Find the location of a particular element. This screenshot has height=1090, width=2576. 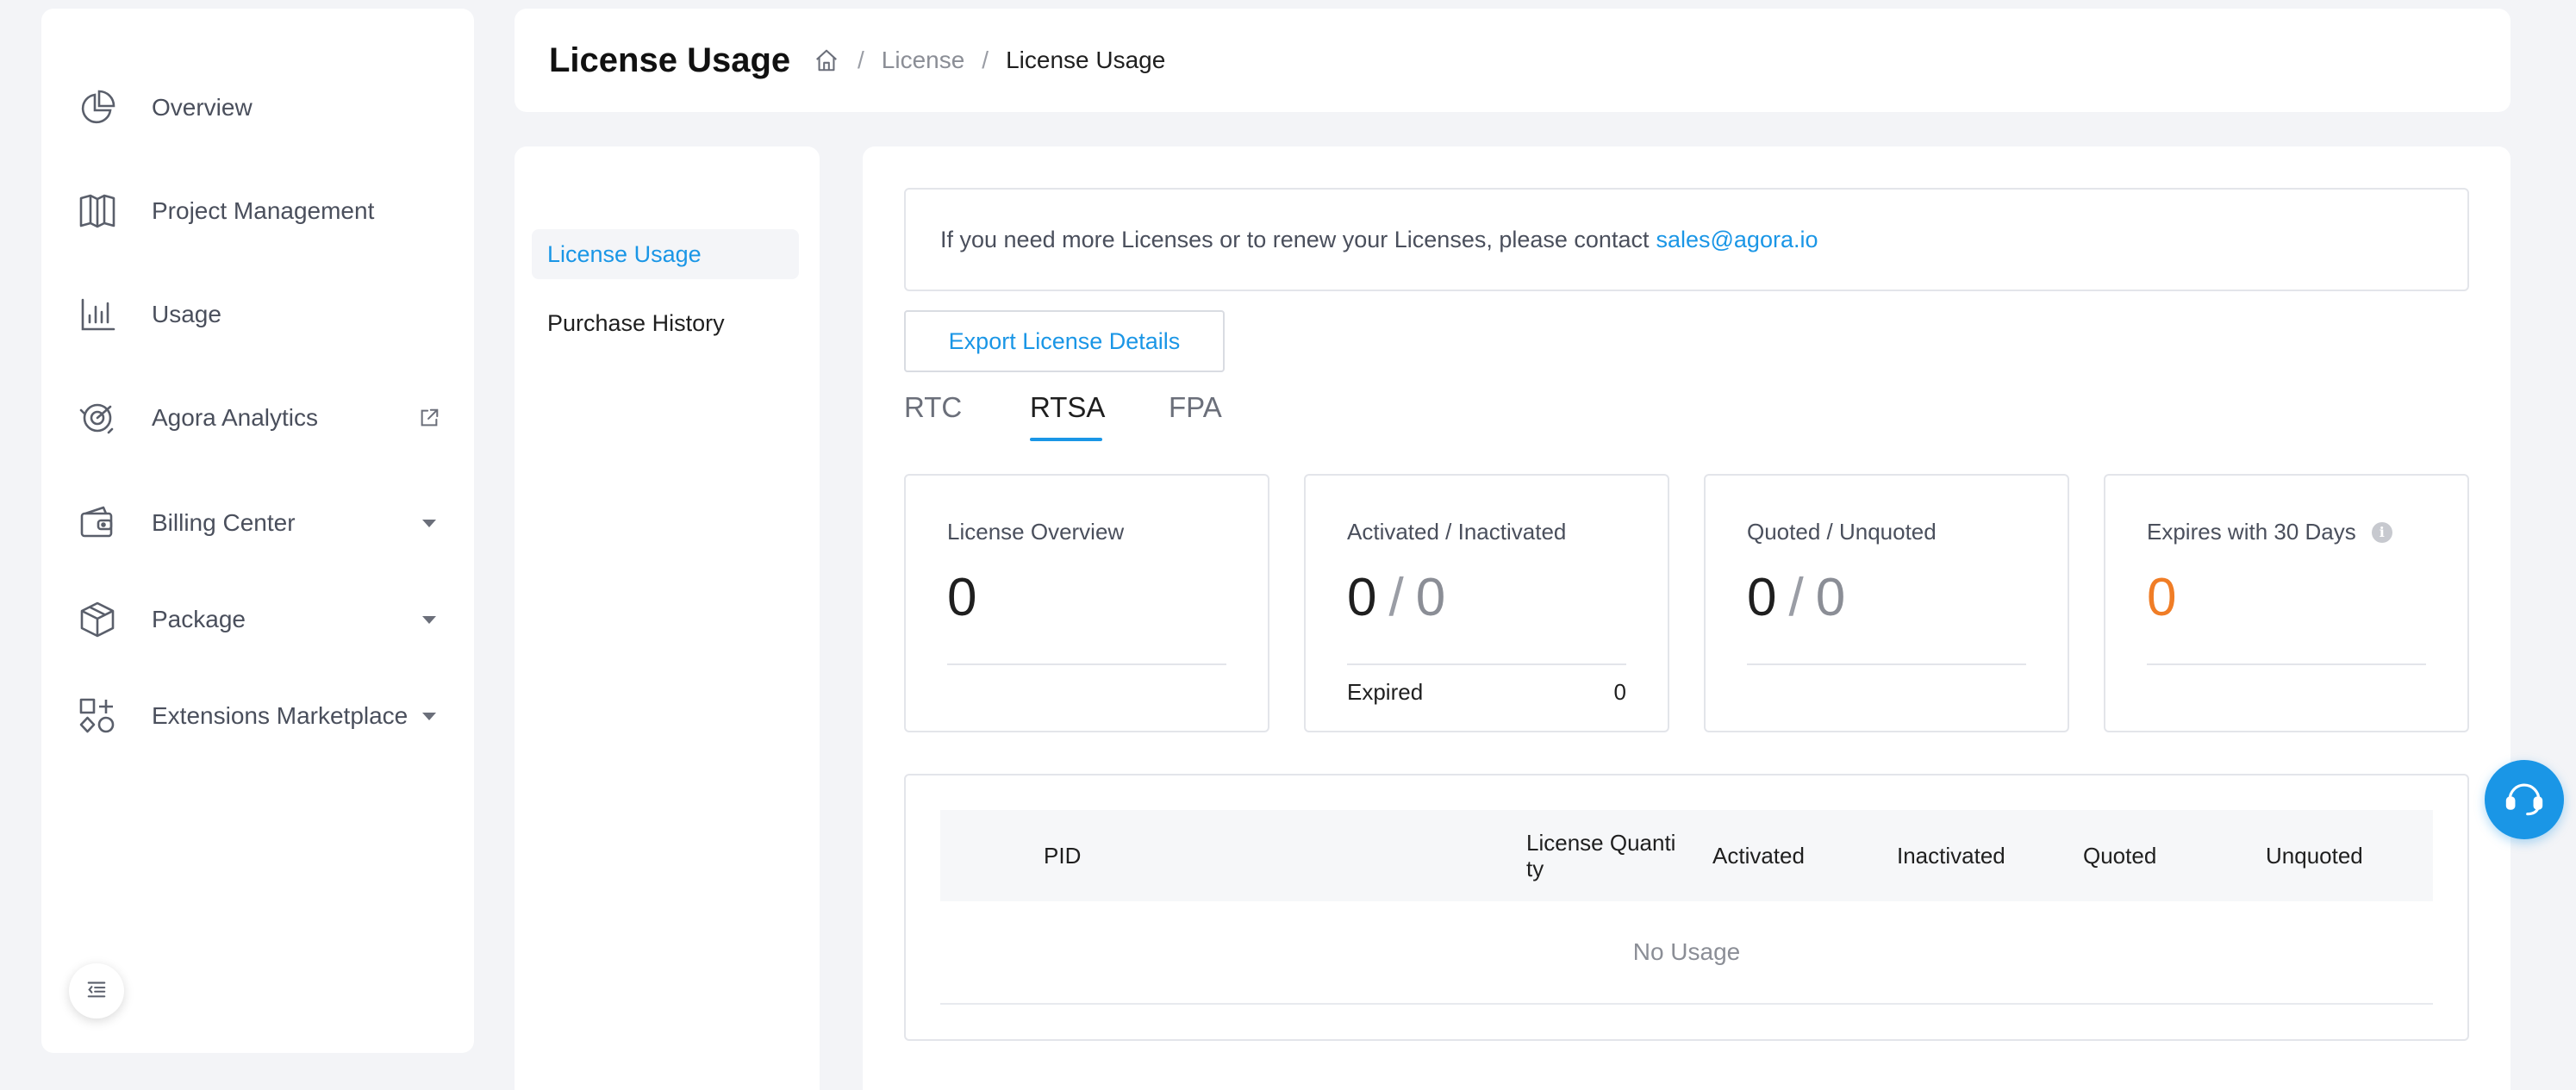

sidebar-item-extensions-marketplace: Extensions Marketplace is located at coordinates (257, 716).